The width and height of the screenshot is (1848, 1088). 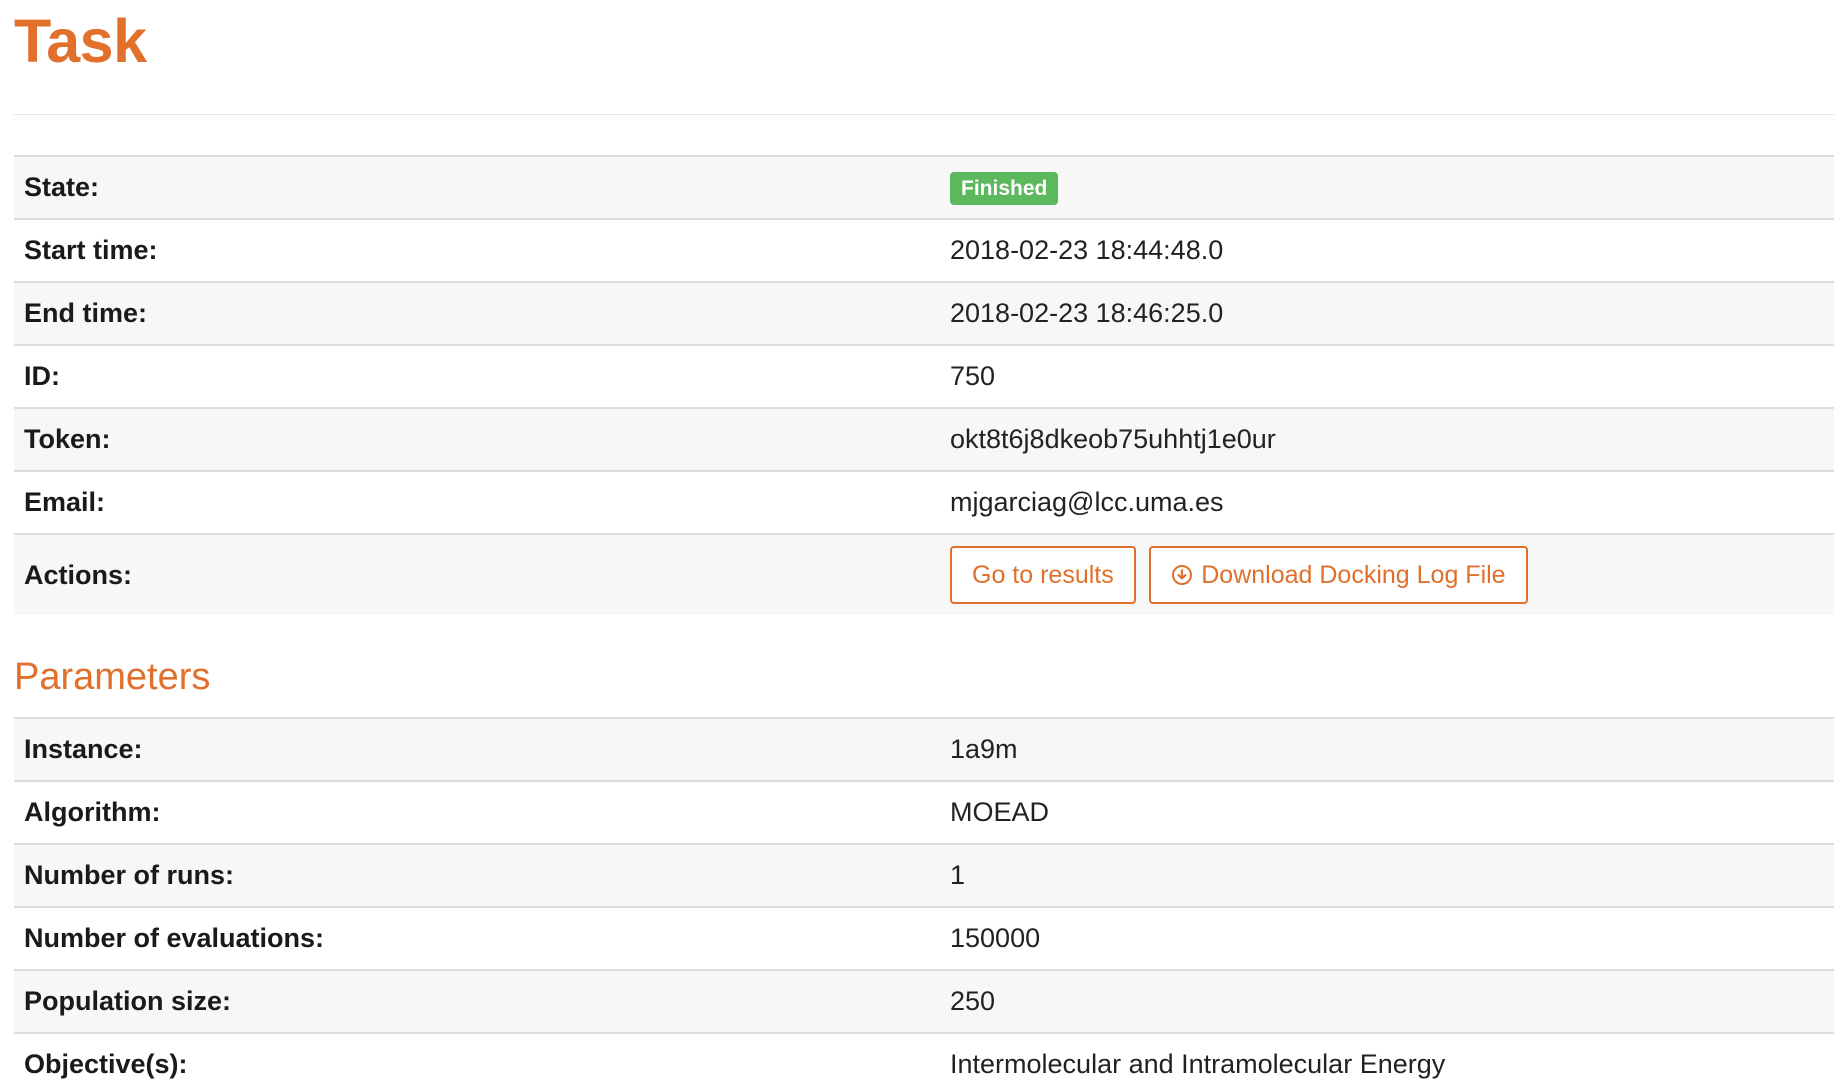 What do you see at coordinates (477, 377) in the screenshot?
I see `row-label: ID:` at bounding box center [477, 377].